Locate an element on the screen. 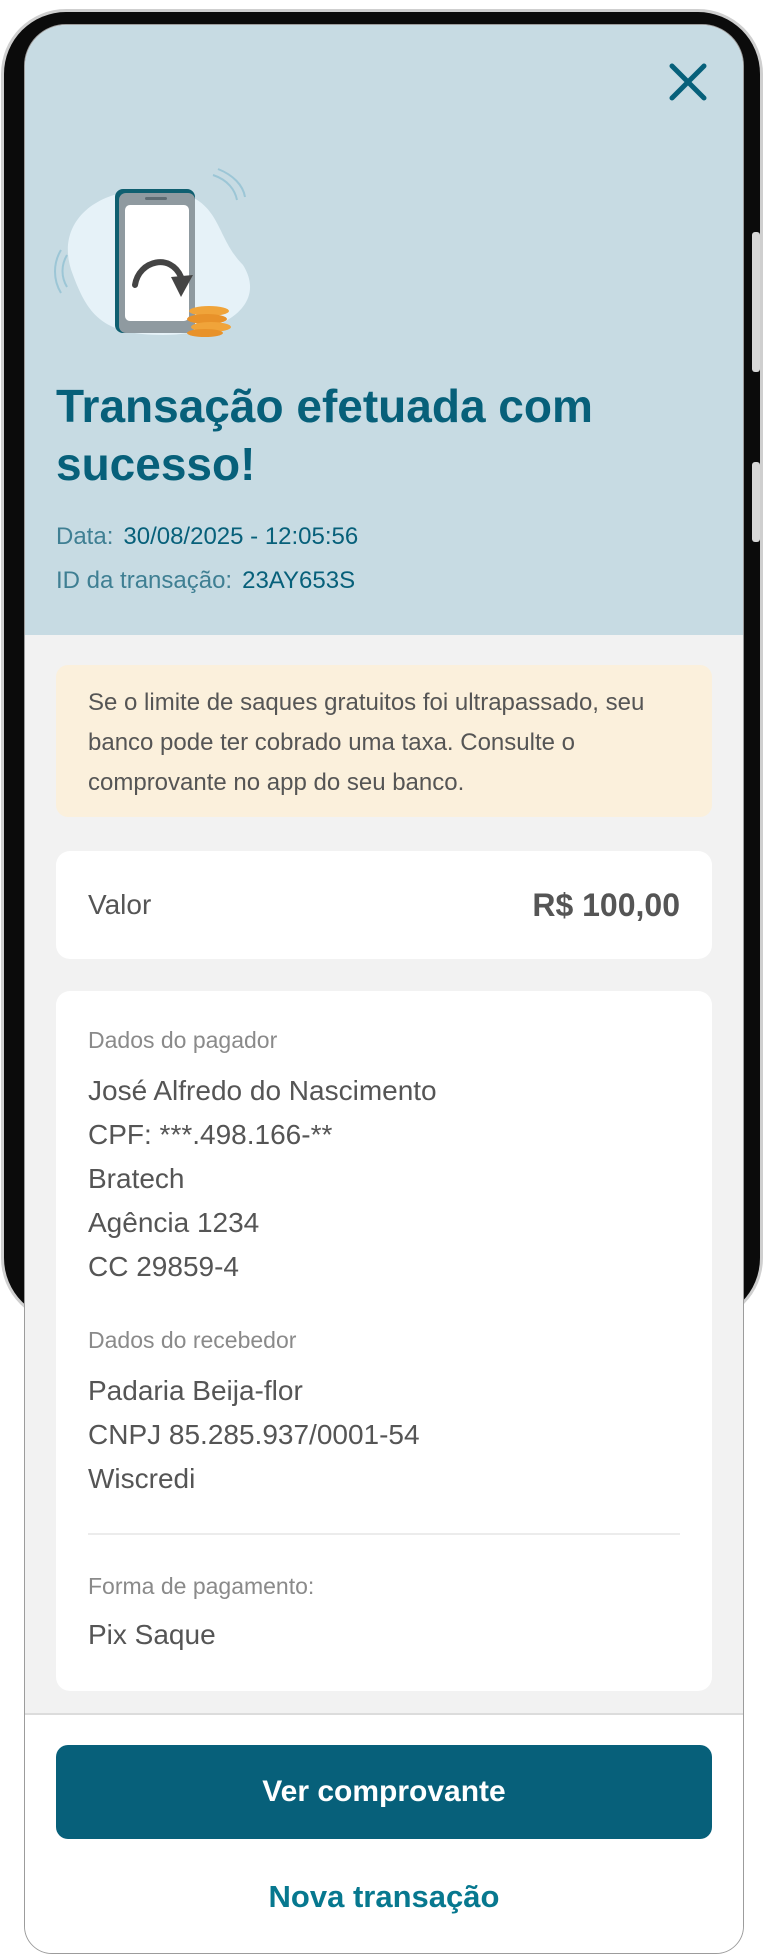  amount-card: Valor R$ 100,00 is located at coordinates (384, 905).